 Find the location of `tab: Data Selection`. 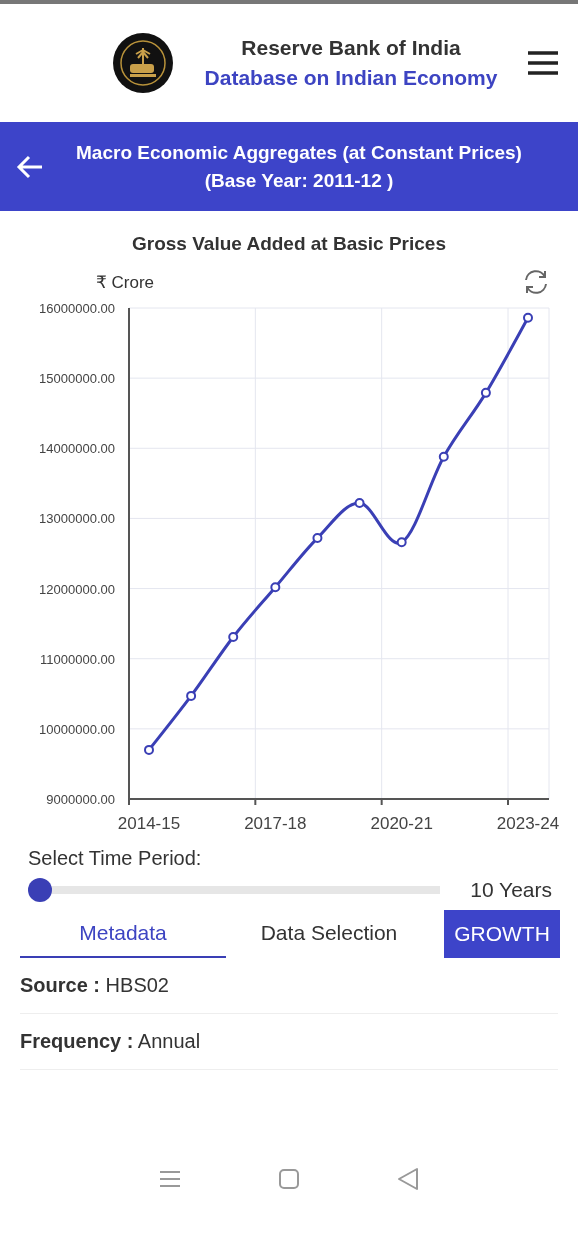

tab: Data Selection is located at coordinates (329, 934).